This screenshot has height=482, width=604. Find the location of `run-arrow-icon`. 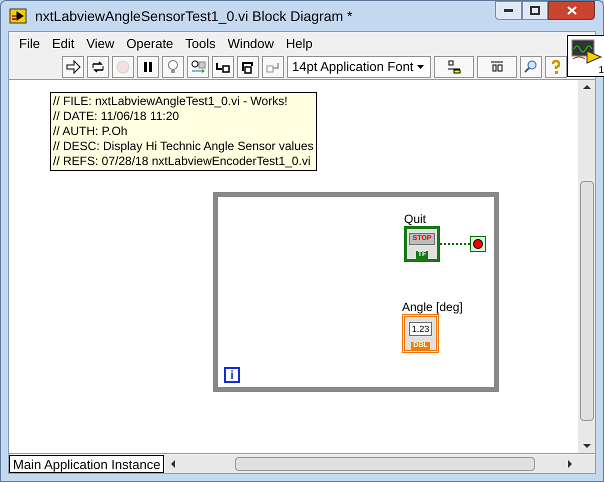

run-arrow-icon is located at coordinates (73, 67).